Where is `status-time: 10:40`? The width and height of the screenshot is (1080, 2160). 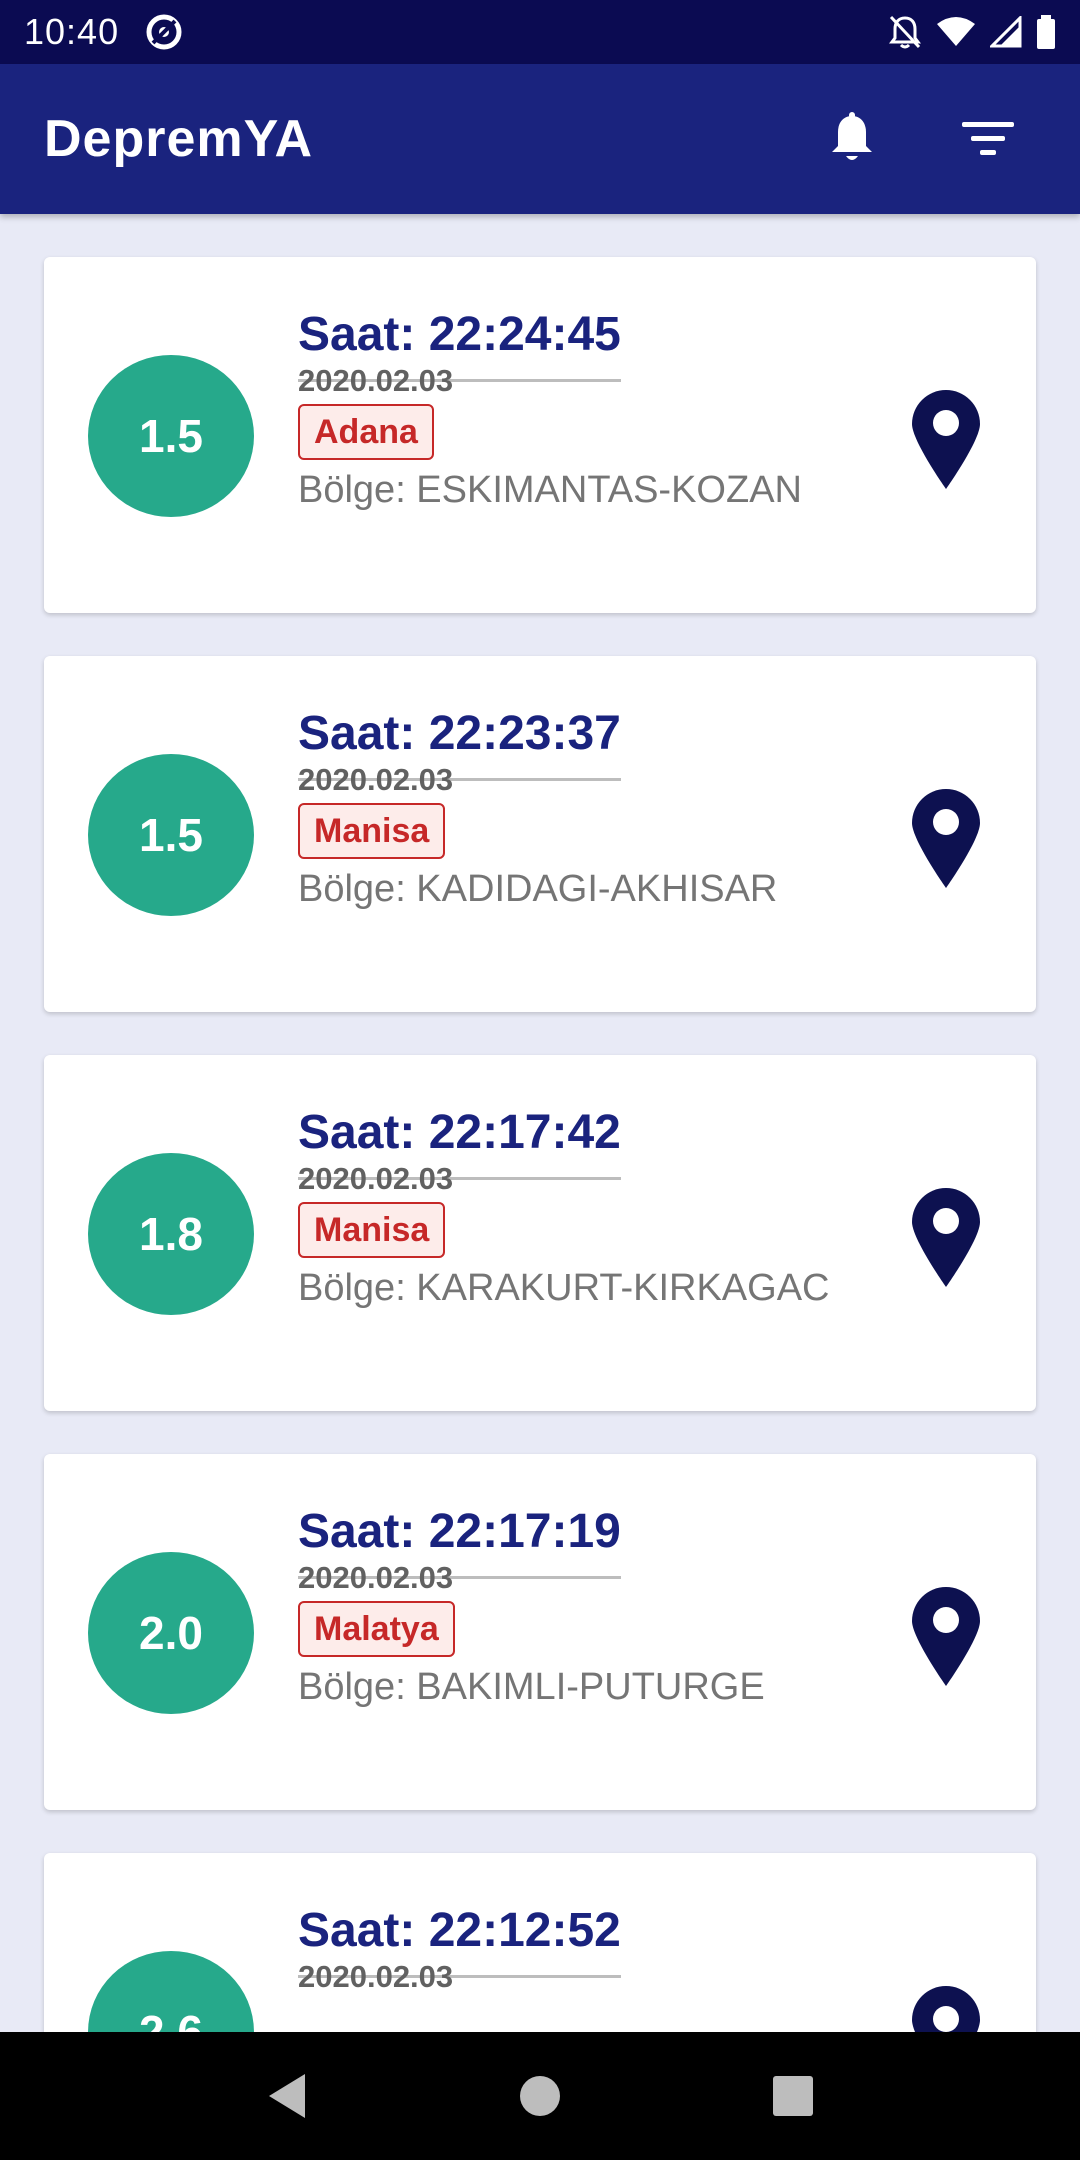
status-time: 10:40 is located at coordinates (72, 31).